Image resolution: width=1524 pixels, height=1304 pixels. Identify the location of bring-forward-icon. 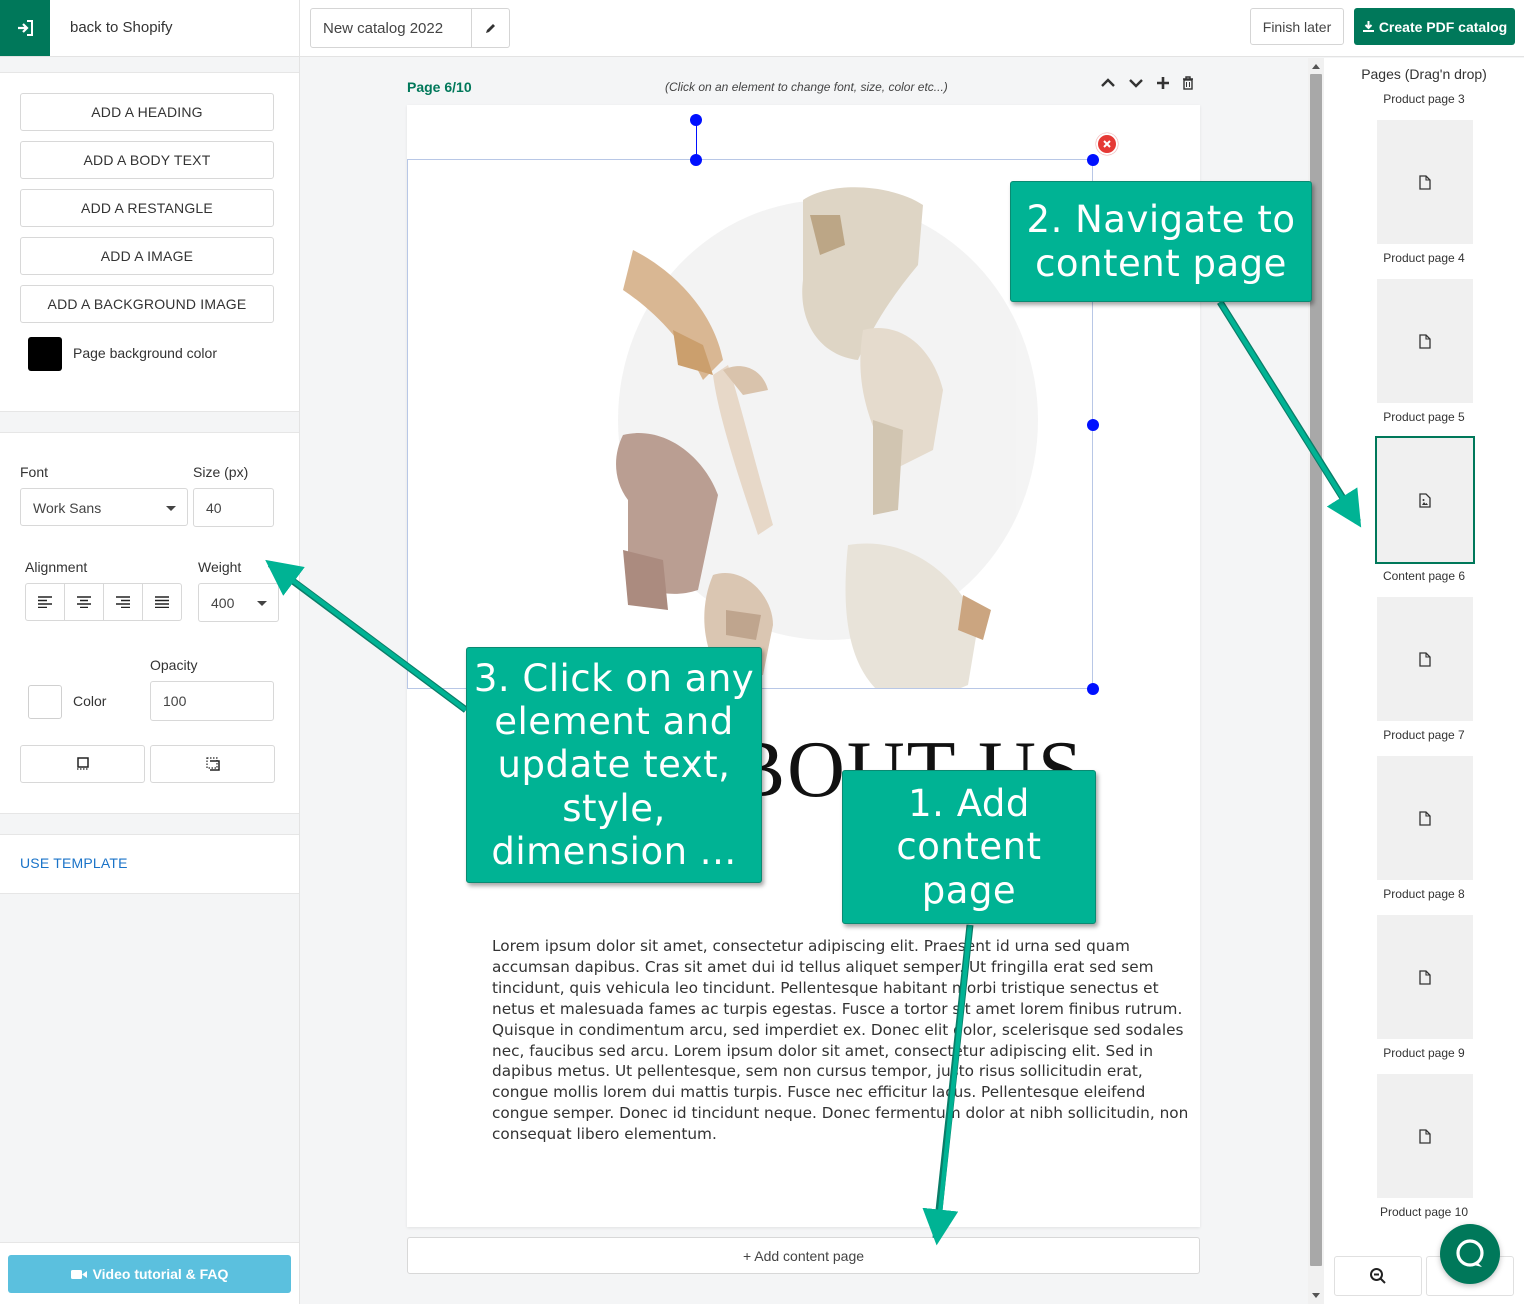
(82, 763).